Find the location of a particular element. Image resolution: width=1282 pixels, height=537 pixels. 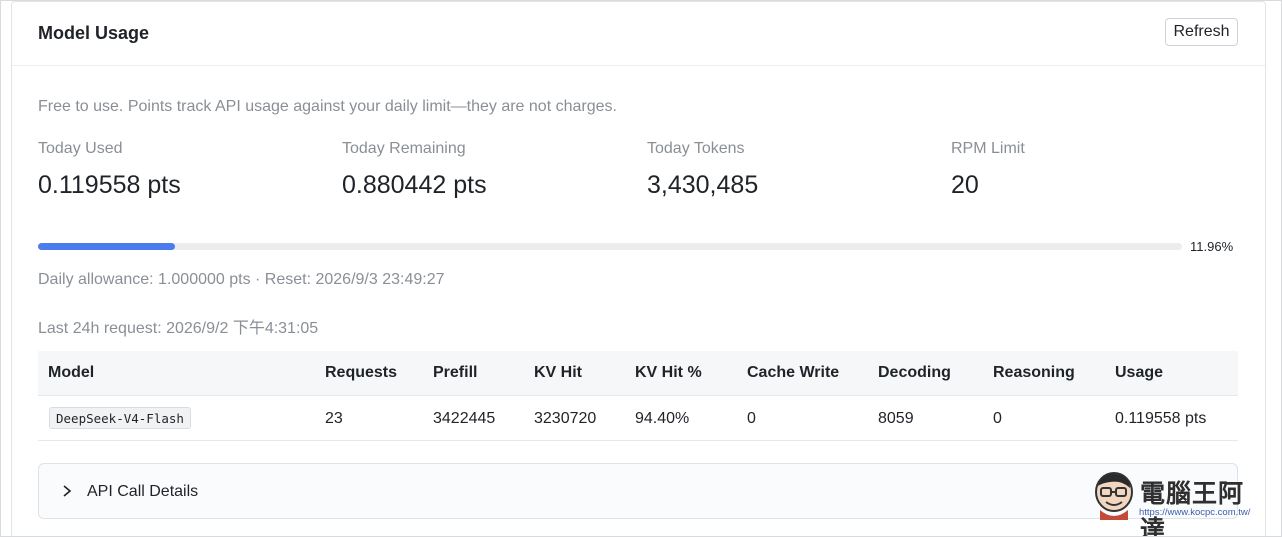

api-call-details-label: API Call Details is located at coordinates (143, 491).